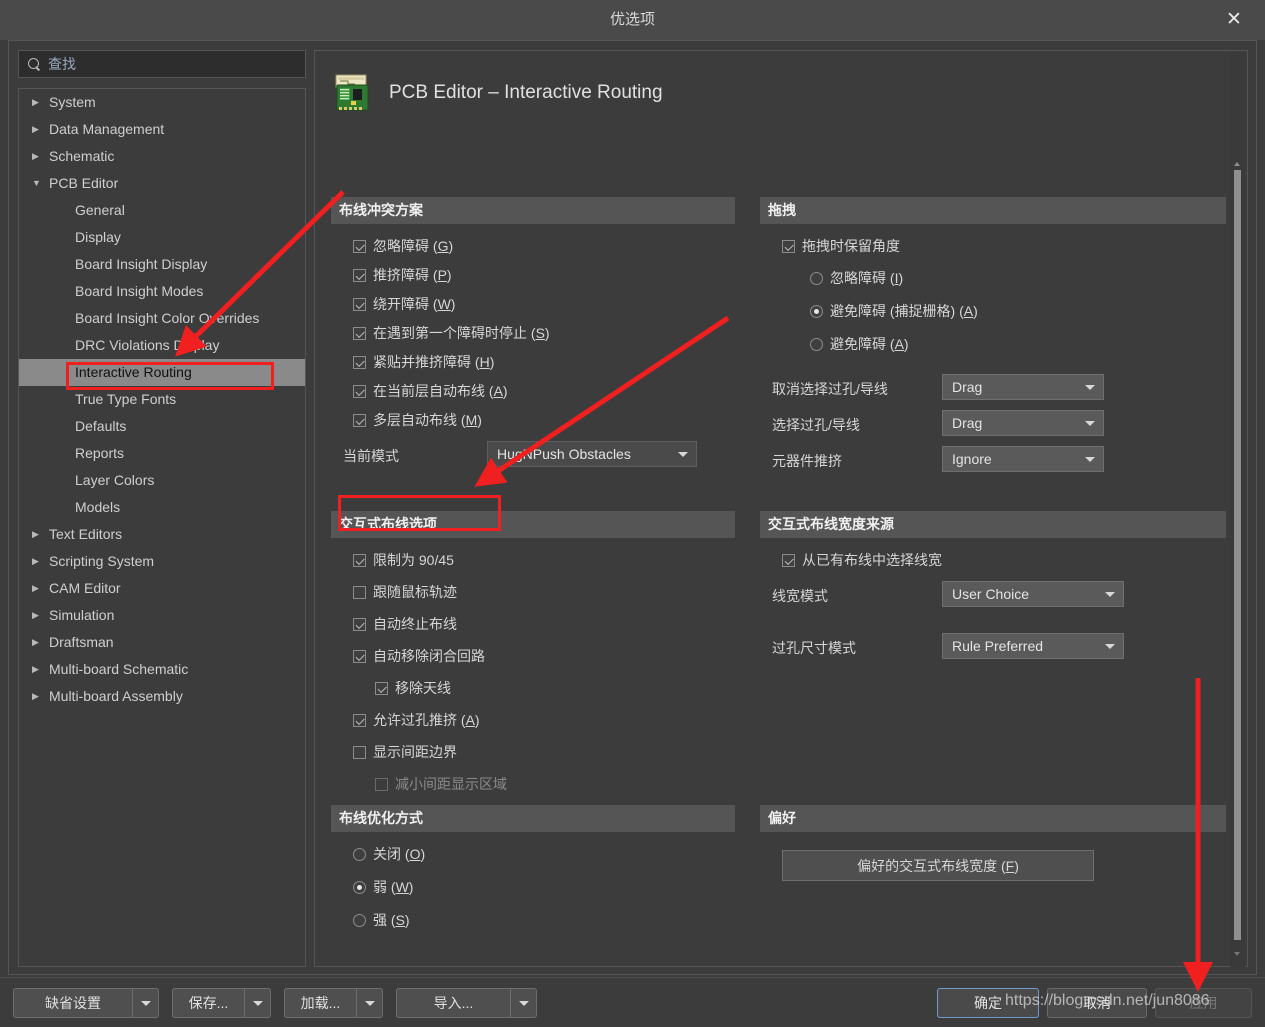 The height and width of the screenshot is (1027, 1265). Describe the element at coordinates (162, 561) in the screenshot. I see `sidebar-item-scripting-system: ▶ Scripting System` at that location.